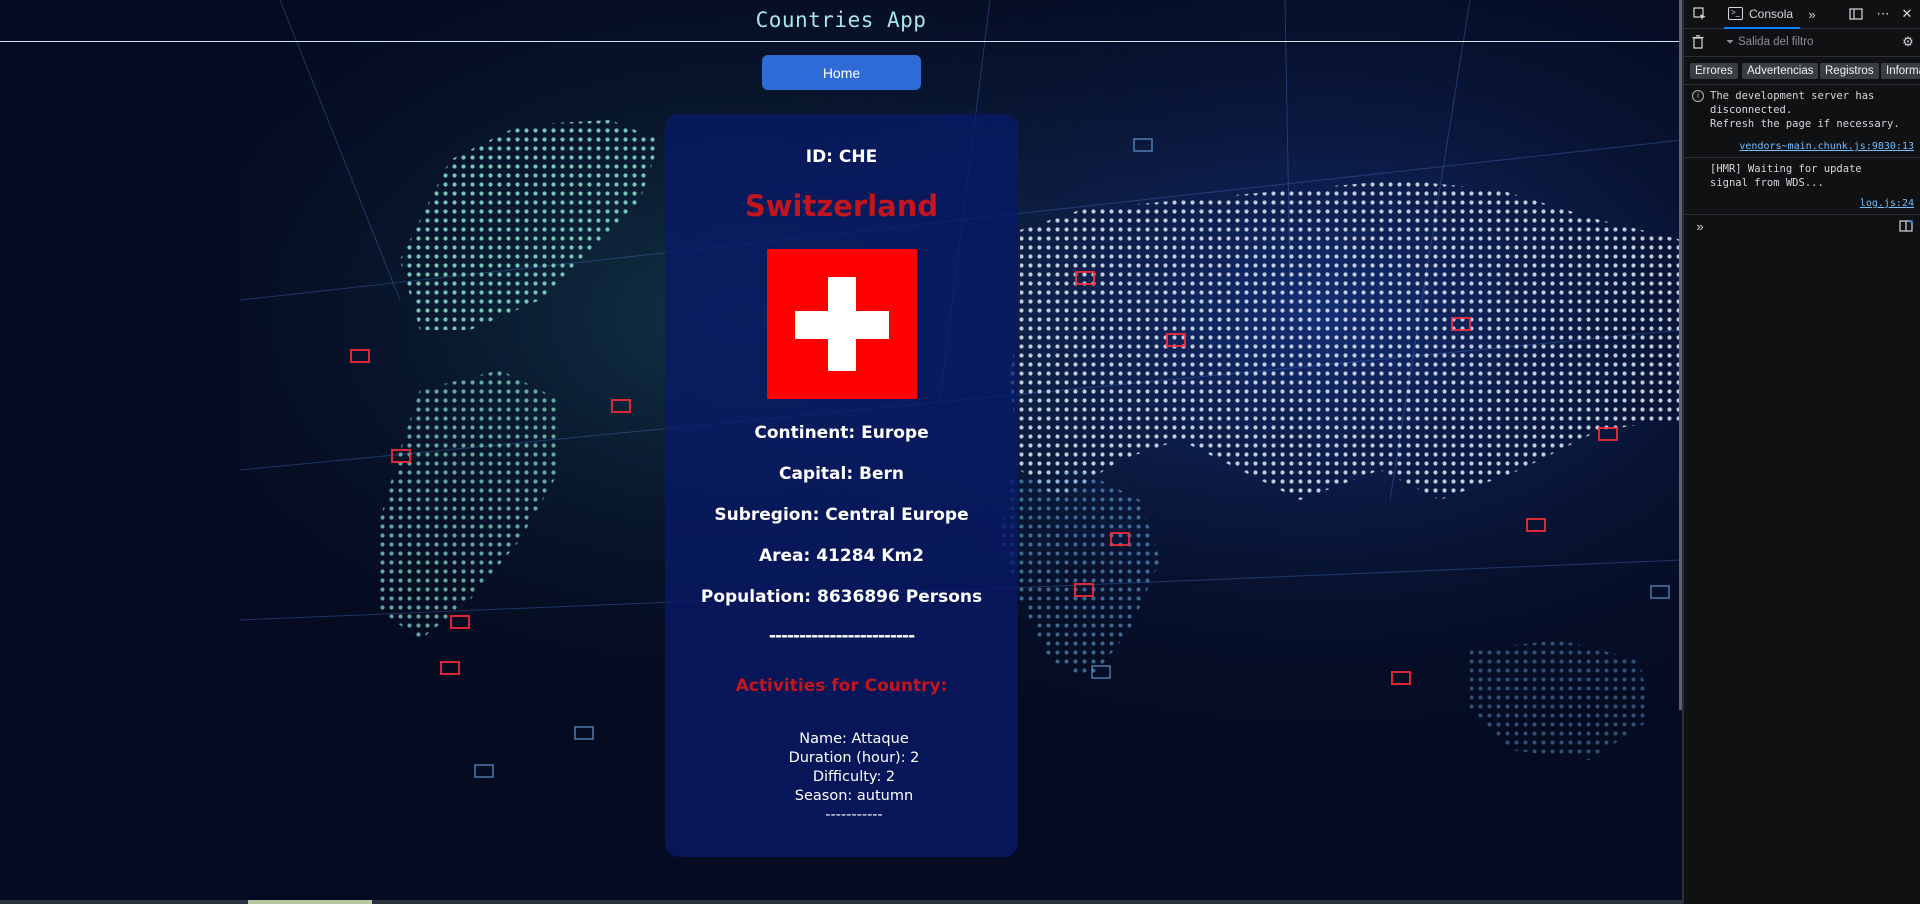 The image size is (1920, 904). I want to click on activities-heading: Activities for Country:, so click(841, 686).